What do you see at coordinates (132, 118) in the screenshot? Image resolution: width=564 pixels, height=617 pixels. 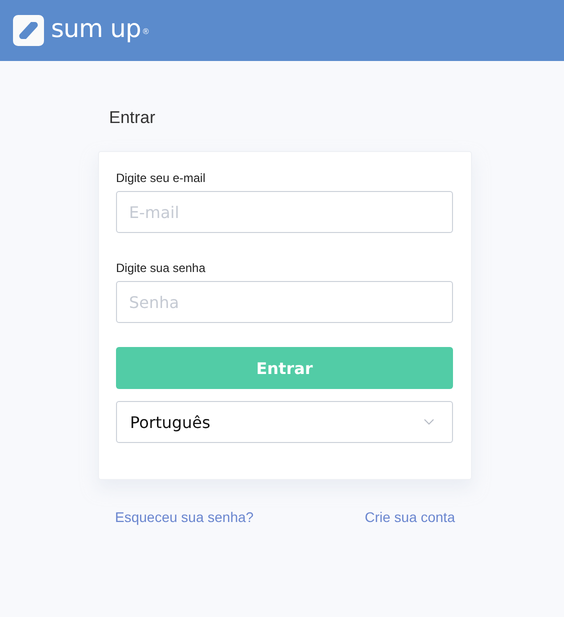 I see `page-title: Entrar` at bounding box center [132, 118].